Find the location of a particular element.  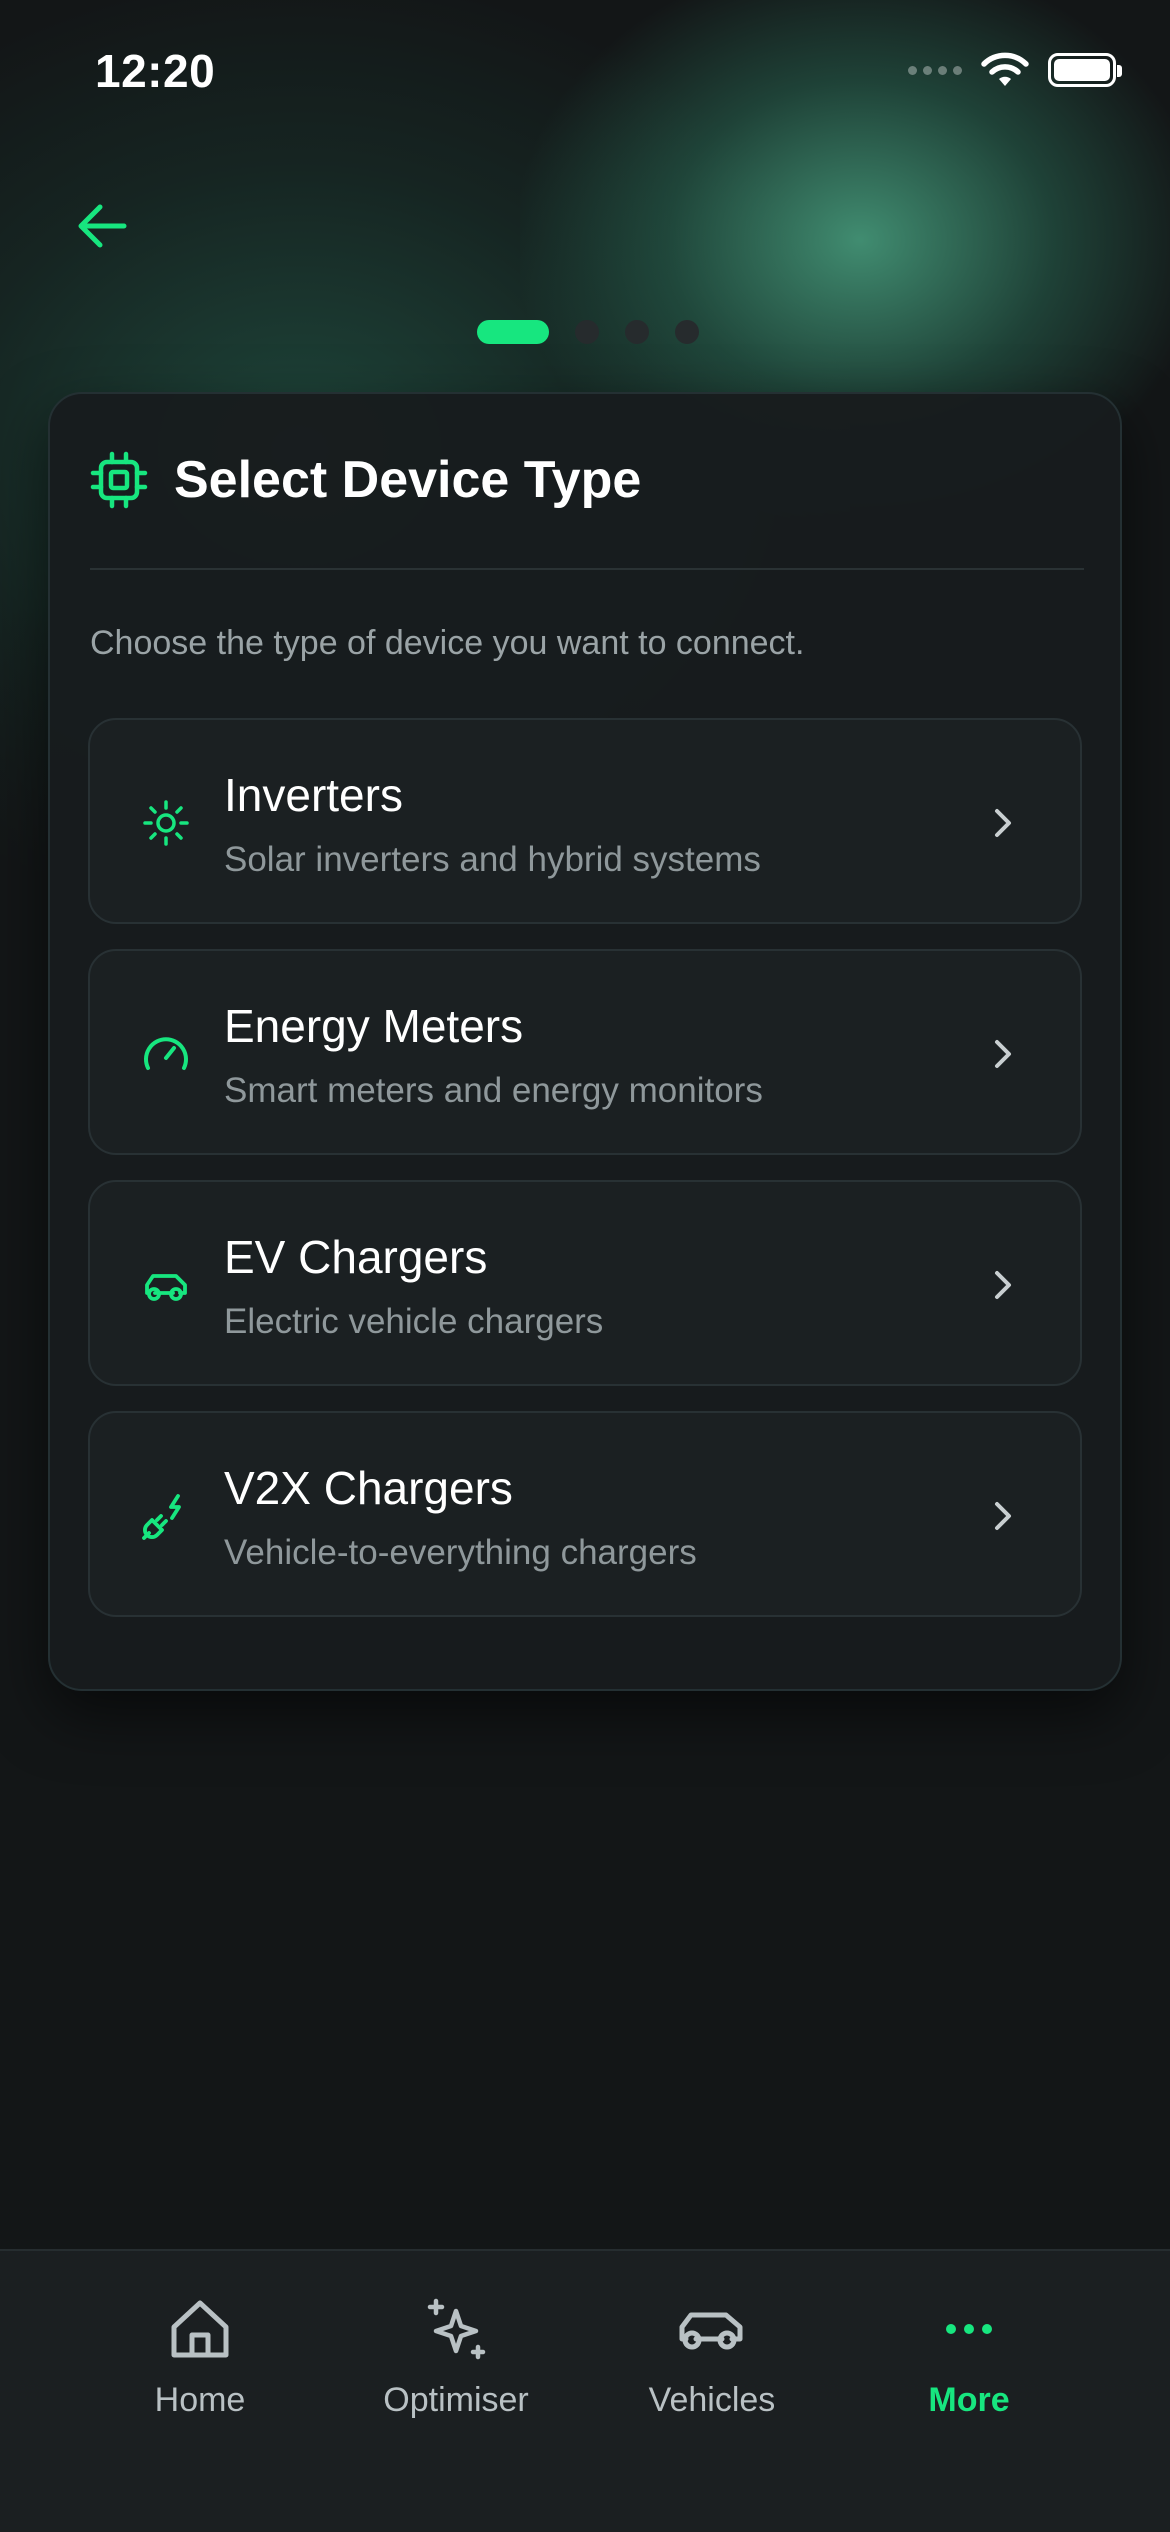

back-button is located at coordinates (102, 226).